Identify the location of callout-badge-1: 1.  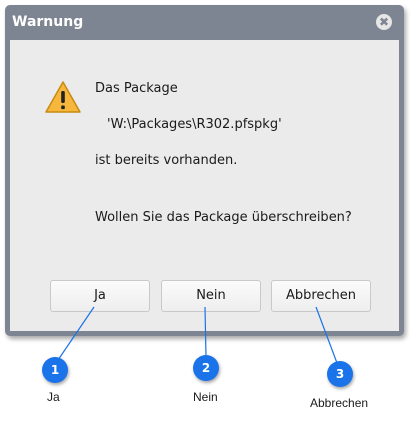
(55, 370).